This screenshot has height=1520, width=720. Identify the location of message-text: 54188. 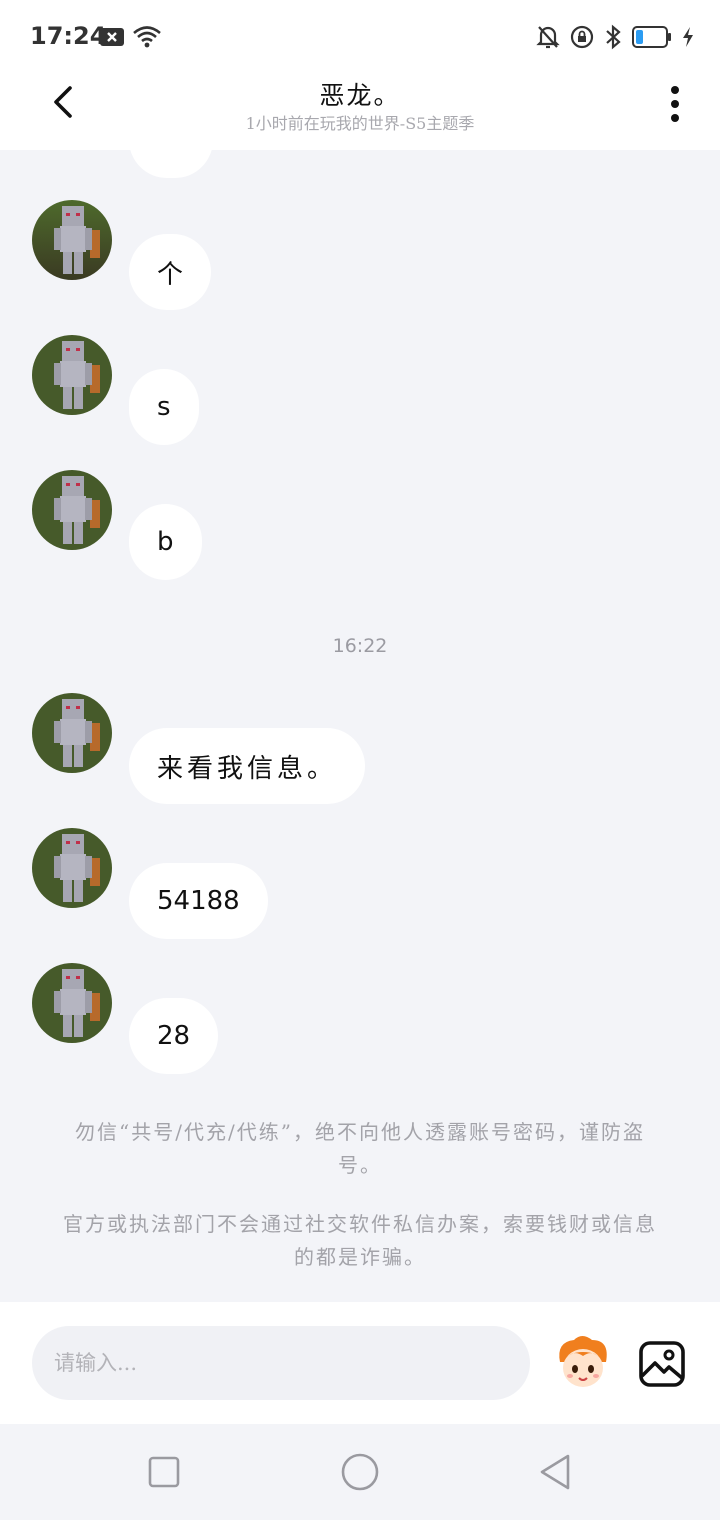
(198, 901).